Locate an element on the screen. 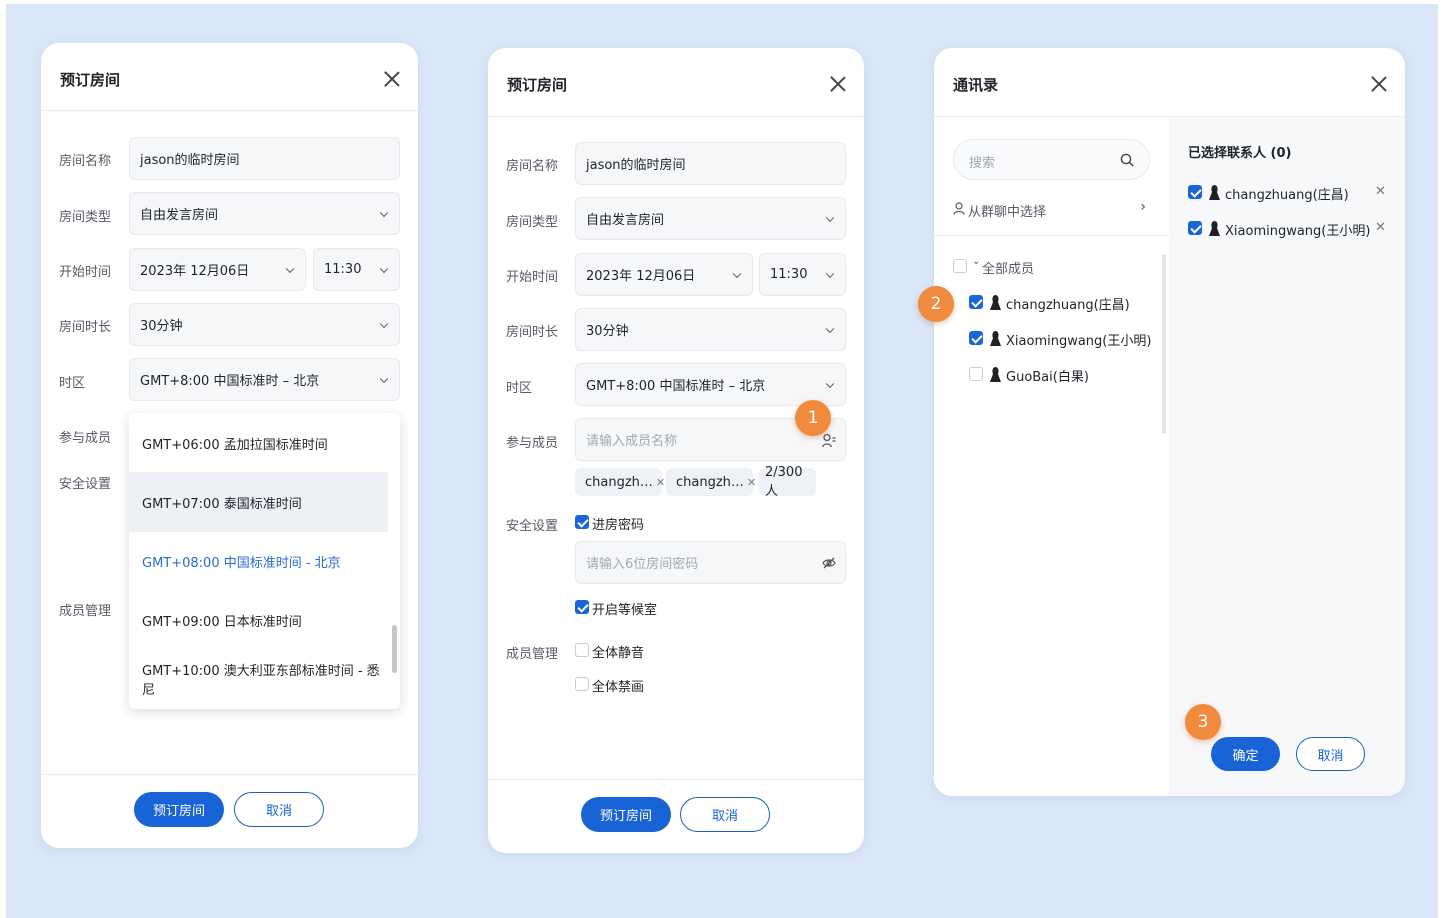  contacts-icon is located at coordinates (829, 440).